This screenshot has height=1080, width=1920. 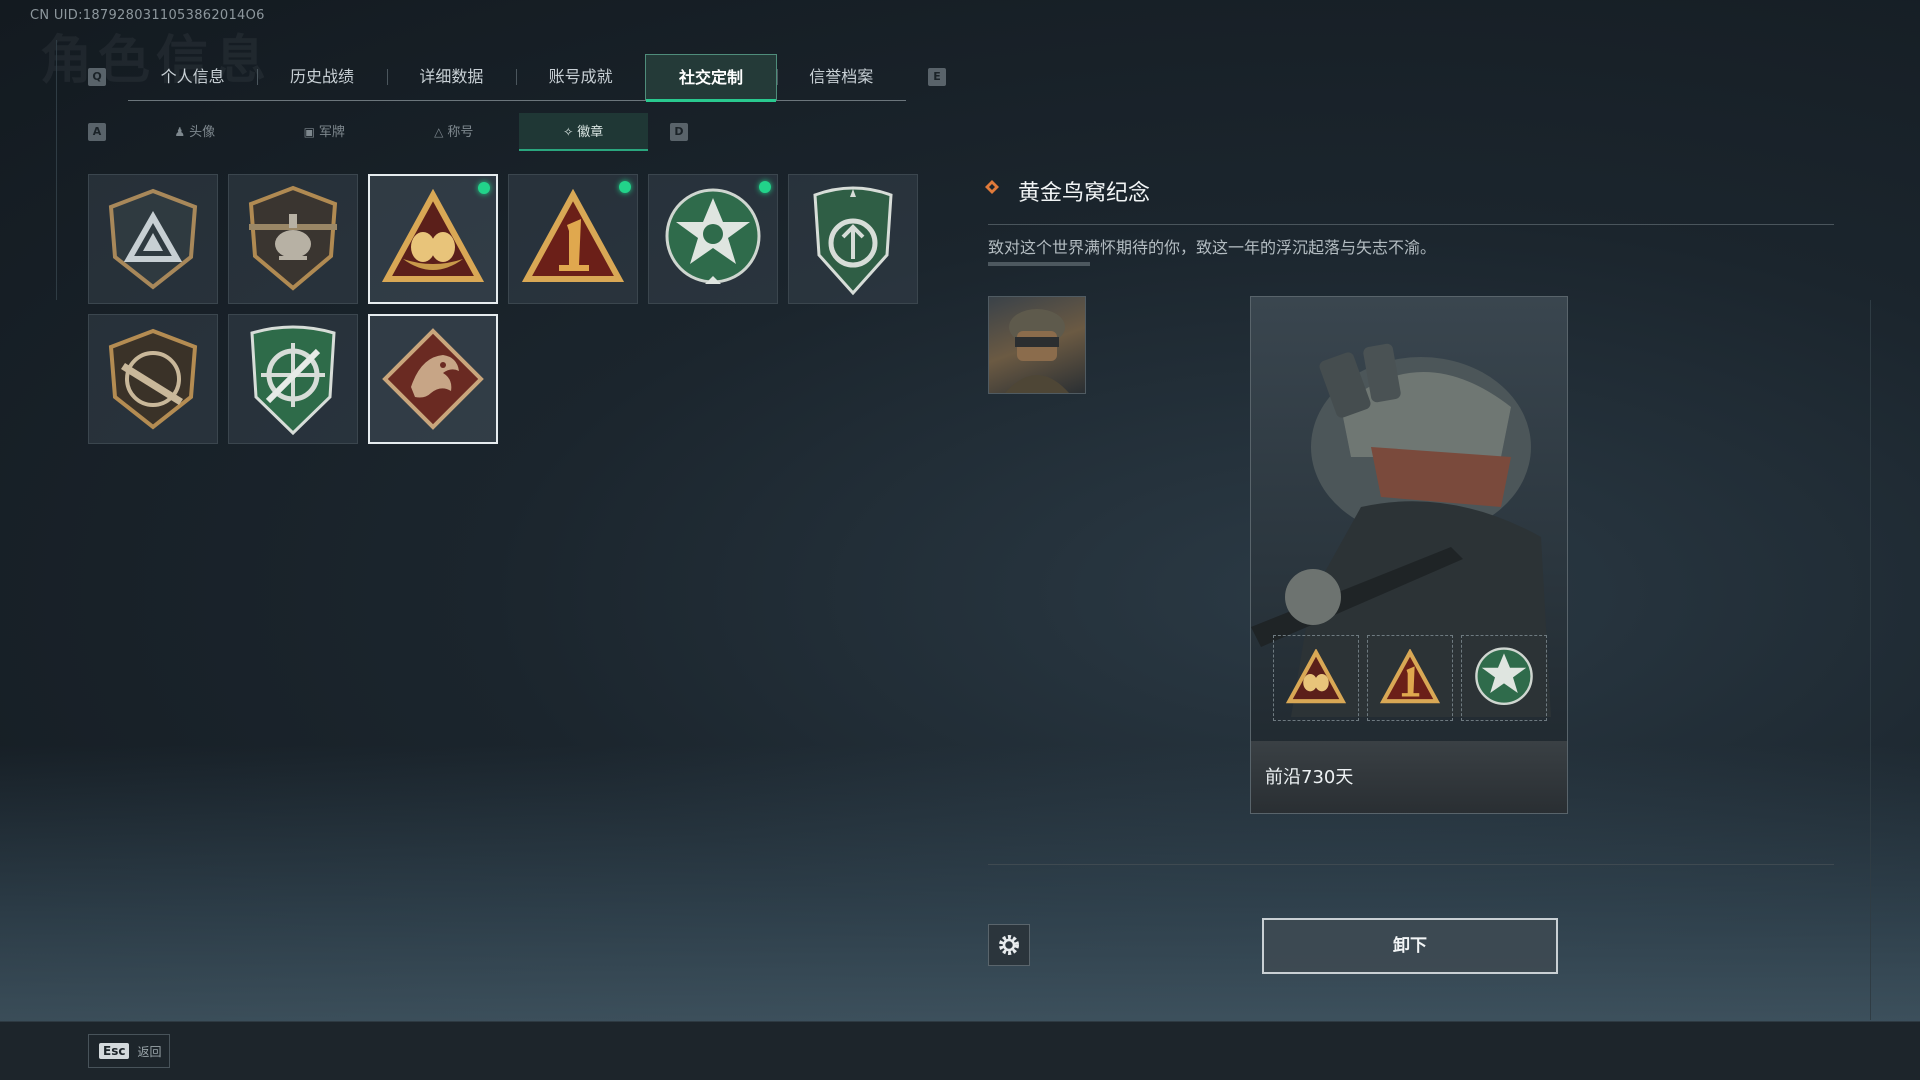 I want to click on unequip-button: 卸下, so click(x=1410, y=946).